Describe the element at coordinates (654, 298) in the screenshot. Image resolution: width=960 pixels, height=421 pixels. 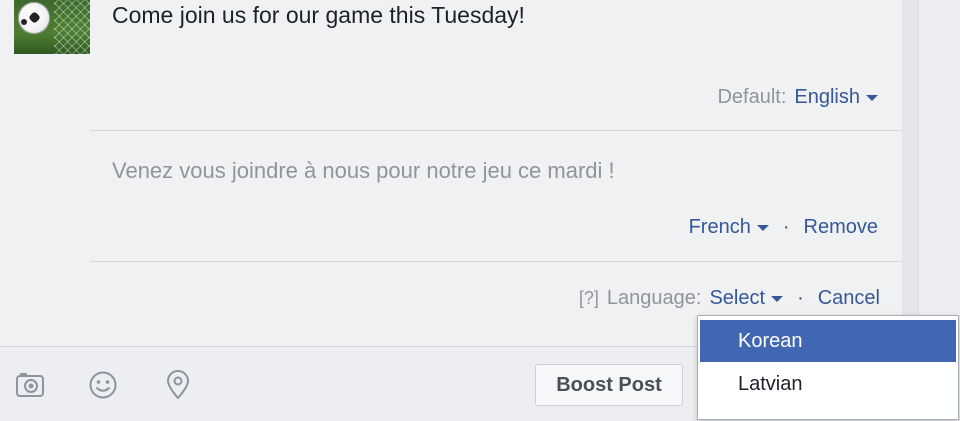
I see `language-label: Language:` at that location.